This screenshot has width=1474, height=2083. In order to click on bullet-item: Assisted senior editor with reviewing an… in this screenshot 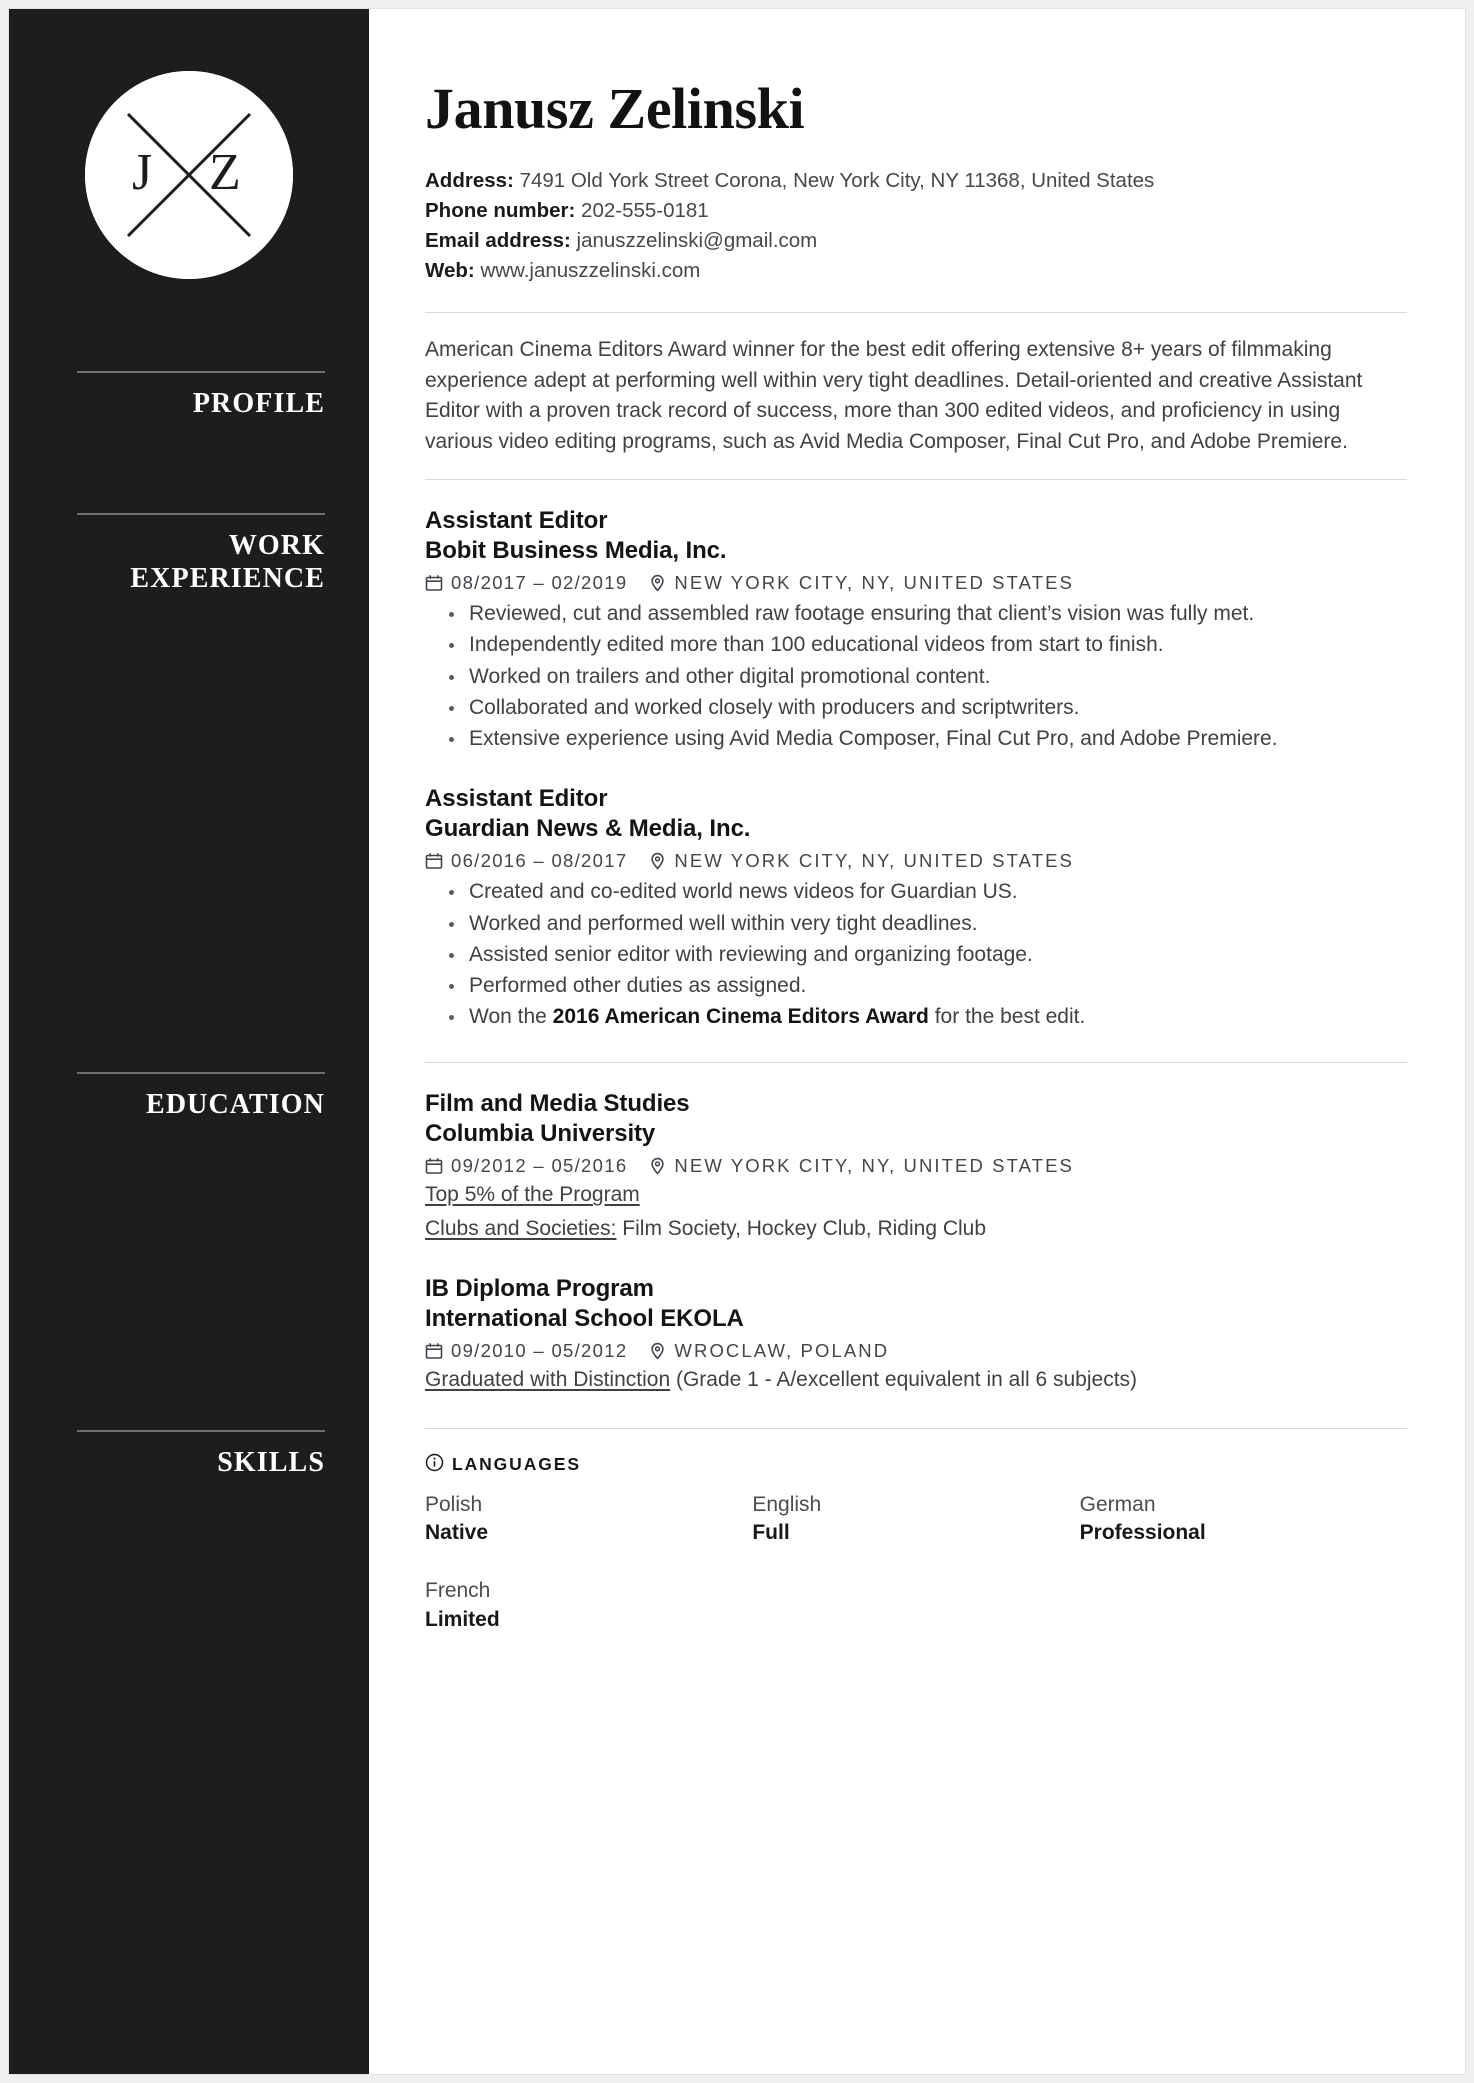, I will do `click(927, 955)`.